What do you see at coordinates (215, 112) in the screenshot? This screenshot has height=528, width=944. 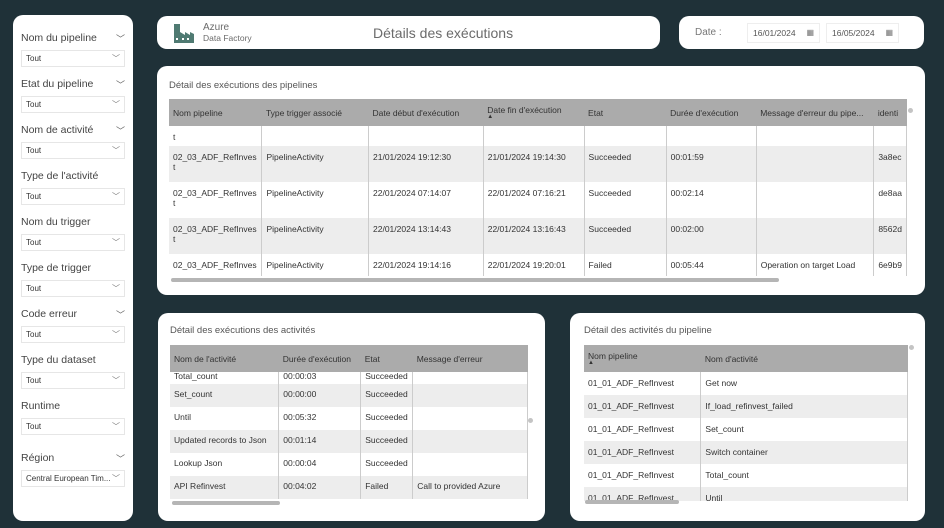 I see `column-header: Nom pipeline` at bounding box center [215, 112].